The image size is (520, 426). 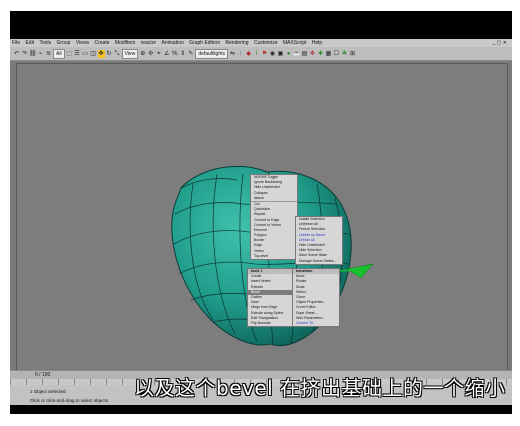 I want to click on video-subtitle: 以及这个bevel 在挤出基础上的一个缩小, so click(x=320, y=388).